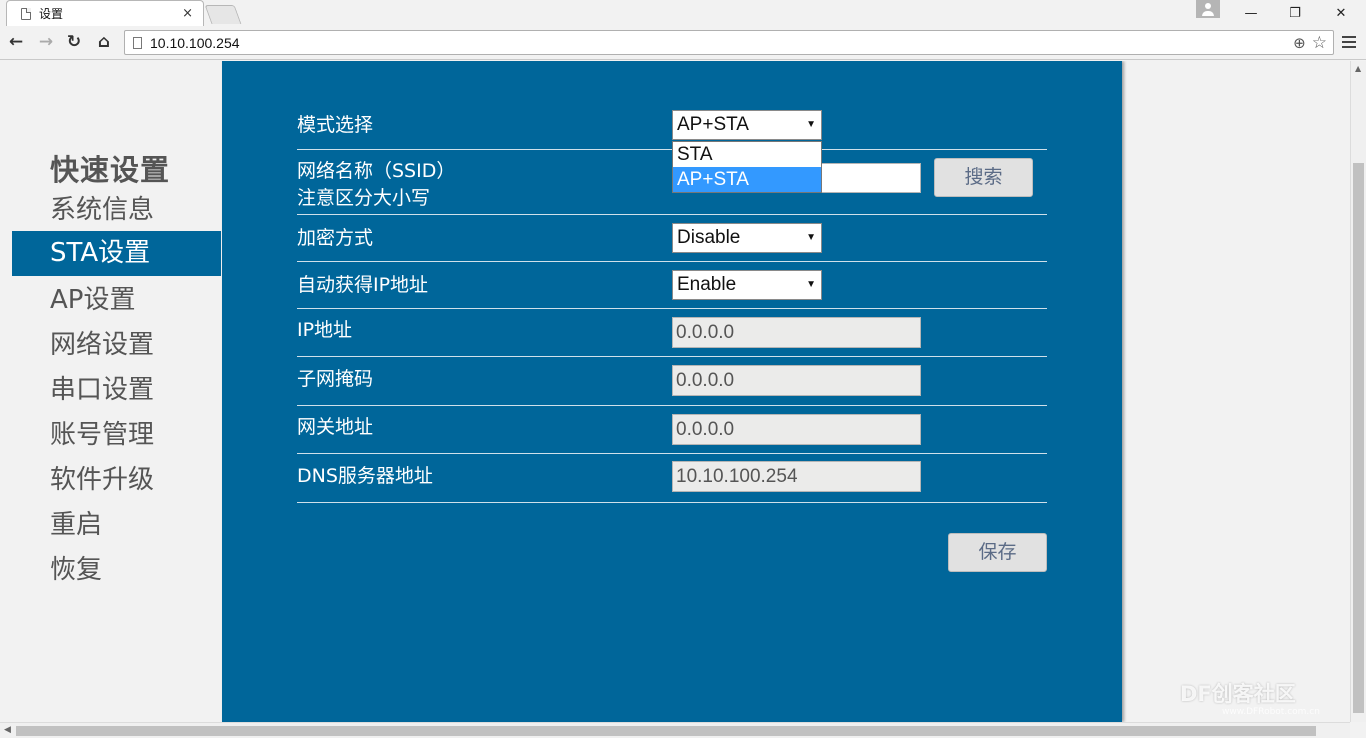  Describe the element at coordinates (7, 730) in the screenshot. I see `scroll-left-icon: ◀` at that location.